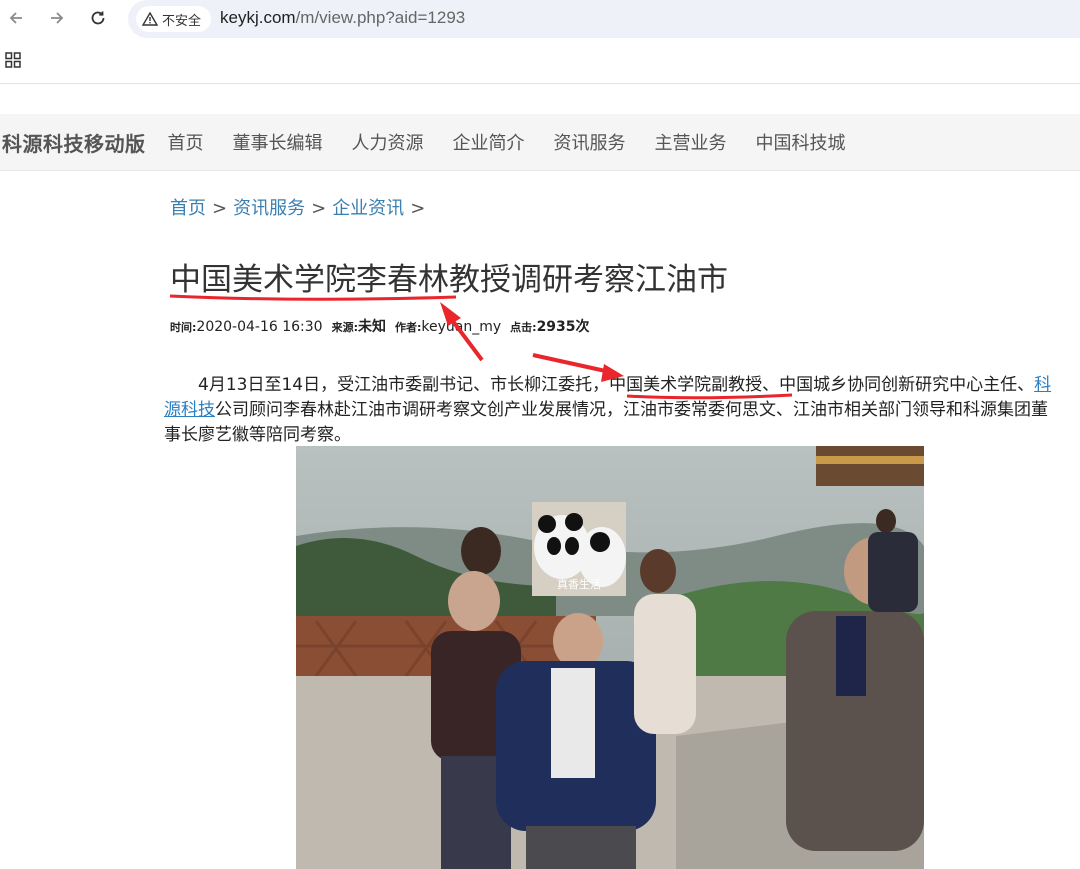 This screenshot has height=869, width=1080. What do you see at coordinates (449, 280) in the screenshot?
I see `article-title: 中国美术学院李春林教授调研考察江油市` at bounding box center [449, 280].